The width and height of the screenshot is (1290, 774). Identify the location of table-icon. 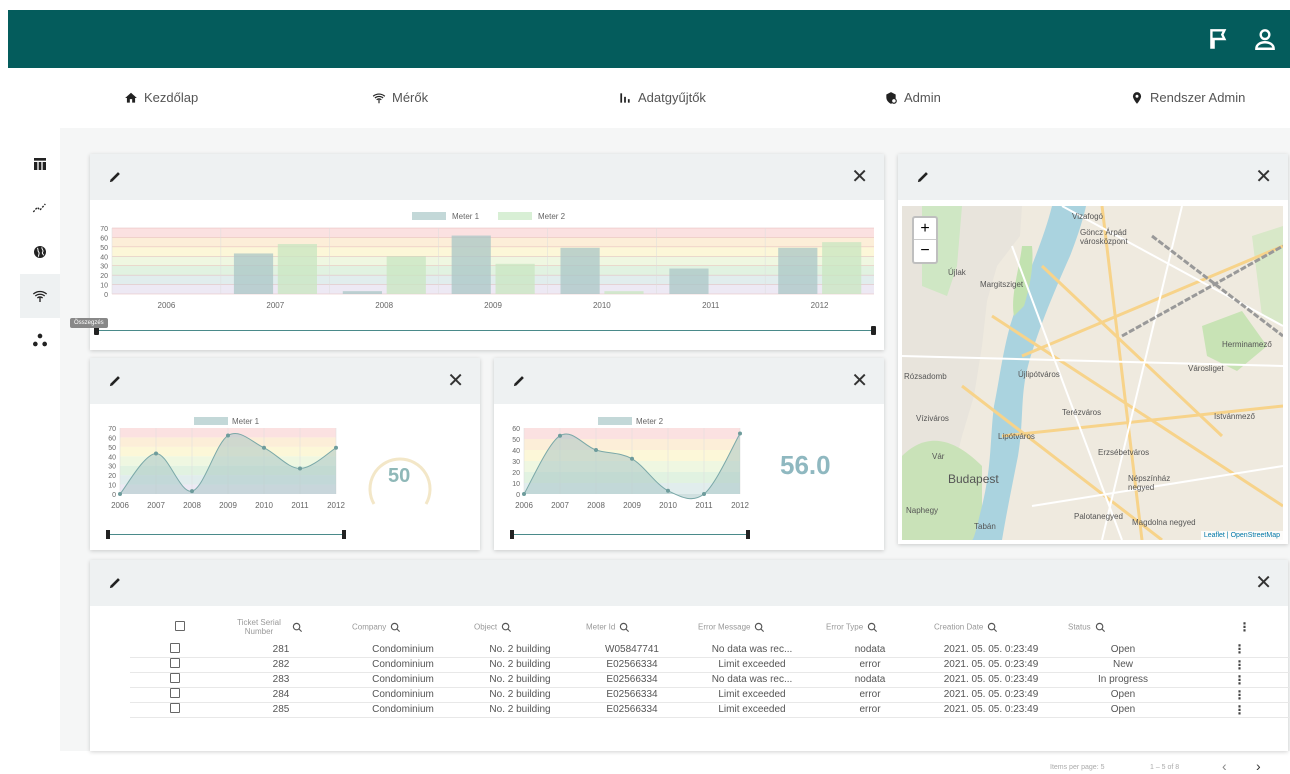
(40, 164).